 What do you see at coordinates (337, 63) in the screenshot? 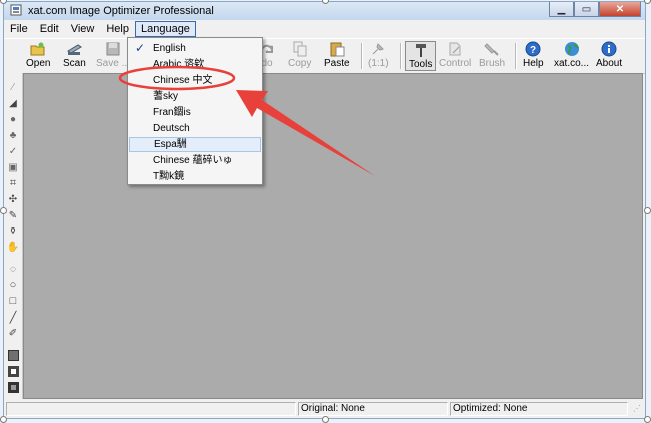
I see `paste-label: Paste` at bounding box center [337, 63].